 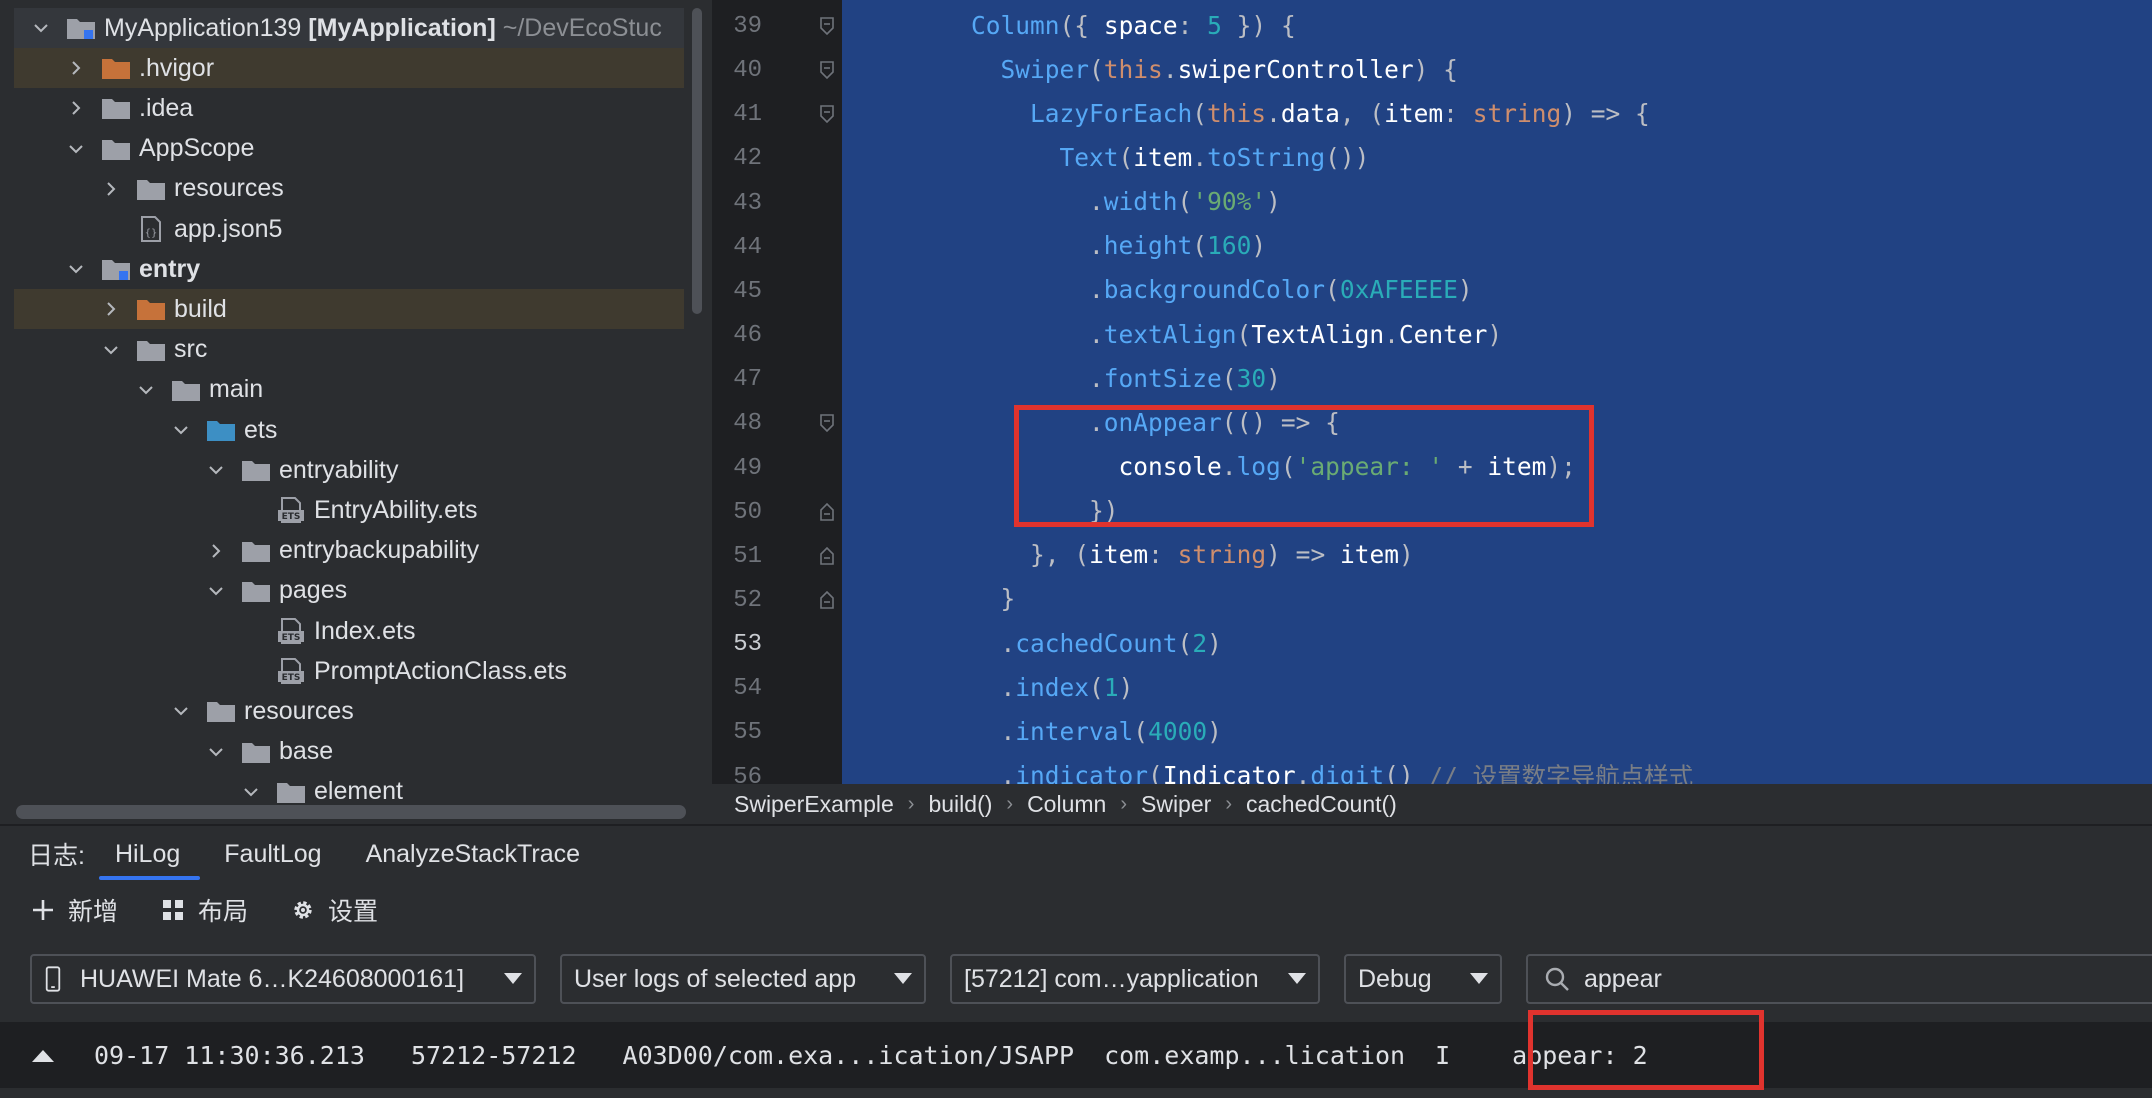 What do you see at coordinates (349, 591) in the screenshot?
I see `tree-item: pages` at bounding box center [349, 591].